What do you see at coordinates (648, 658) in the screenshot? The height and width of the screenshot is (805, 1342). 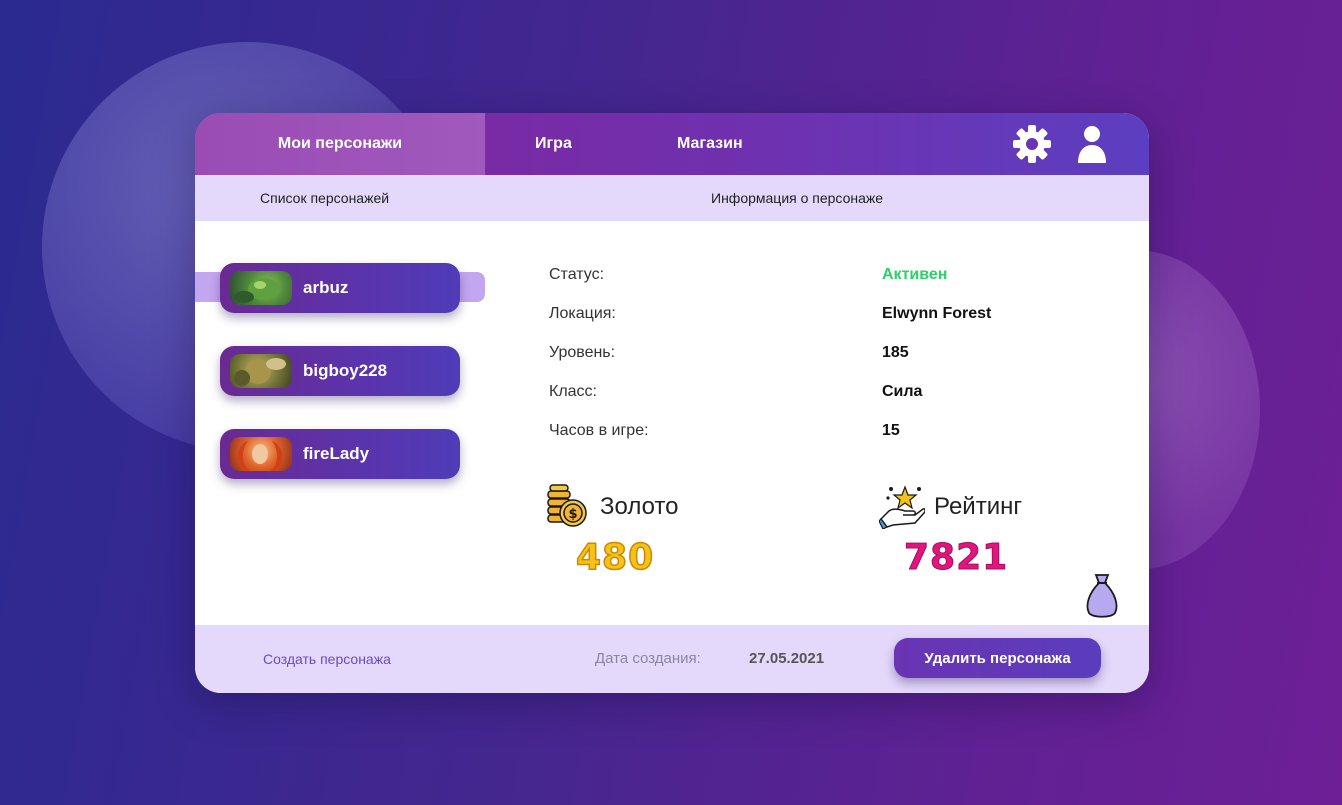 I see `creation-date-label: Дата создания:` at bounding box center [648, 658].